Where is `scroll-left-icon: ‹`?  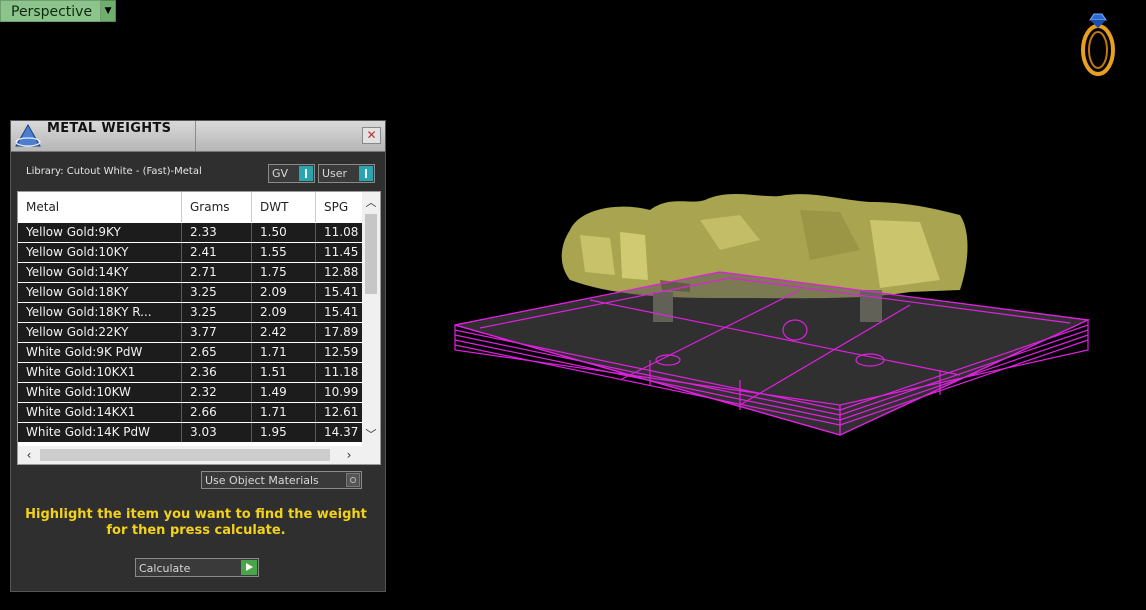
scroll-left-icon: ‹ is located at coordinates (29, 455).